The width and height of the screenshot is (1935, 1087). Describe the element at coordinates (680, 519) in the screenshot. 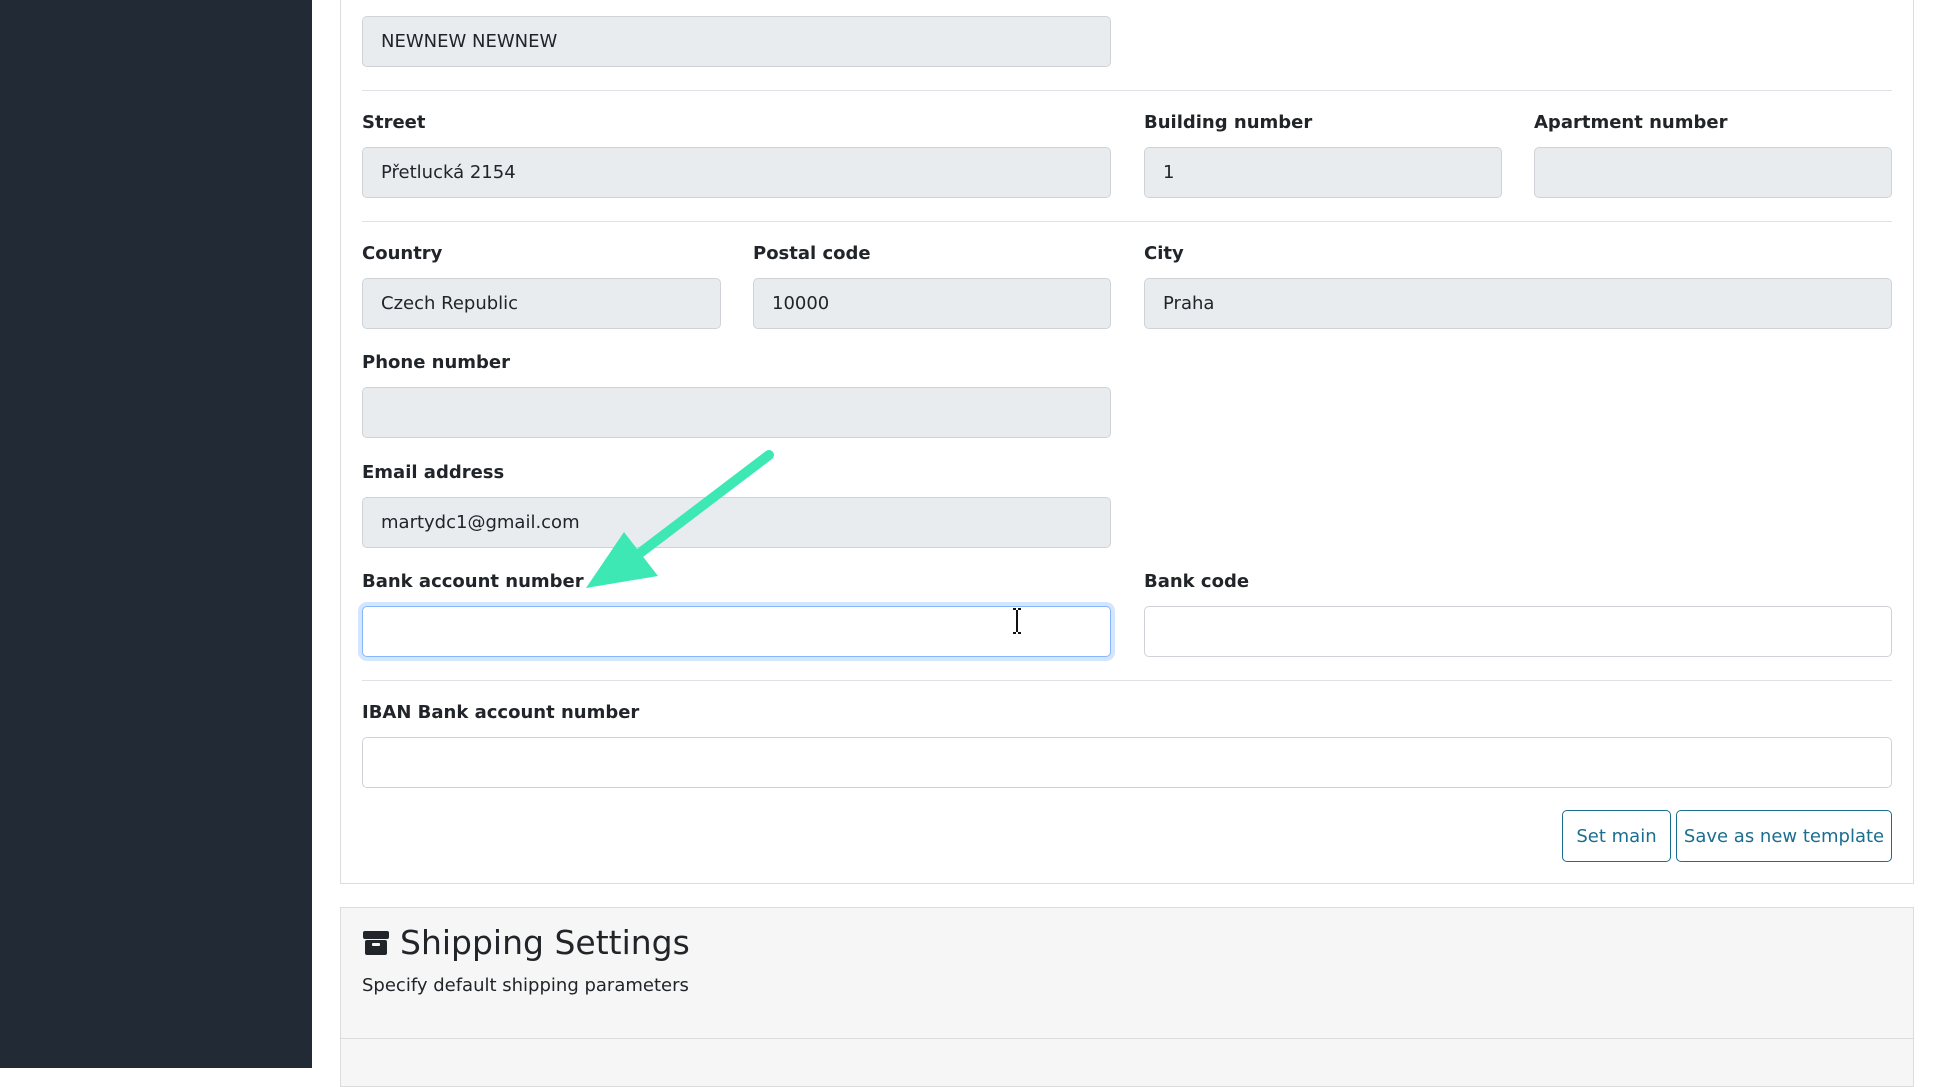

I see `annotation-arrow-icon` at that location.